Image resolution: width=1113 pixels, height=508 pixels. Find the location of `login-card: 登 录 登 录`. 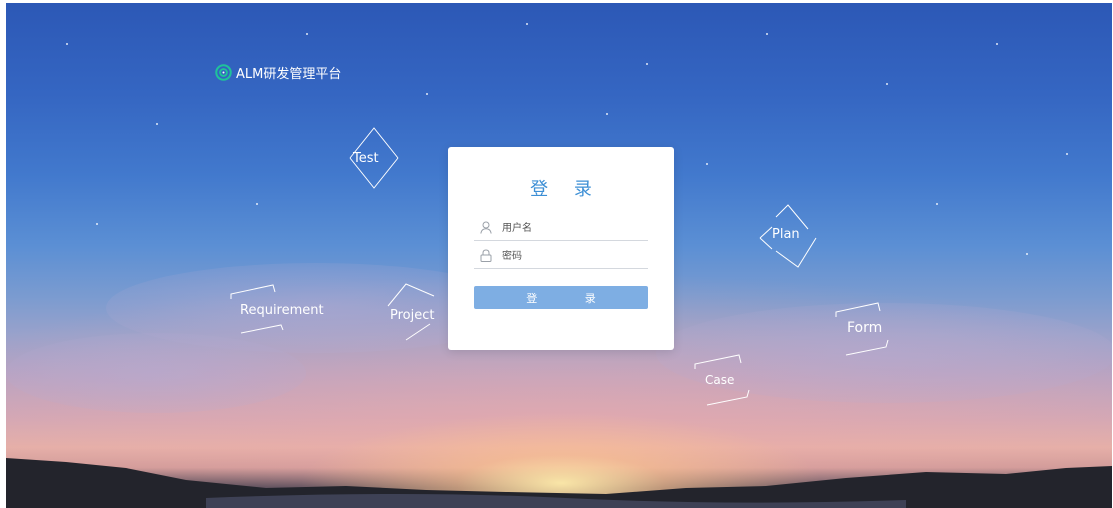

login-card: 登 录 登 录 is located at coordinates (561, 248).